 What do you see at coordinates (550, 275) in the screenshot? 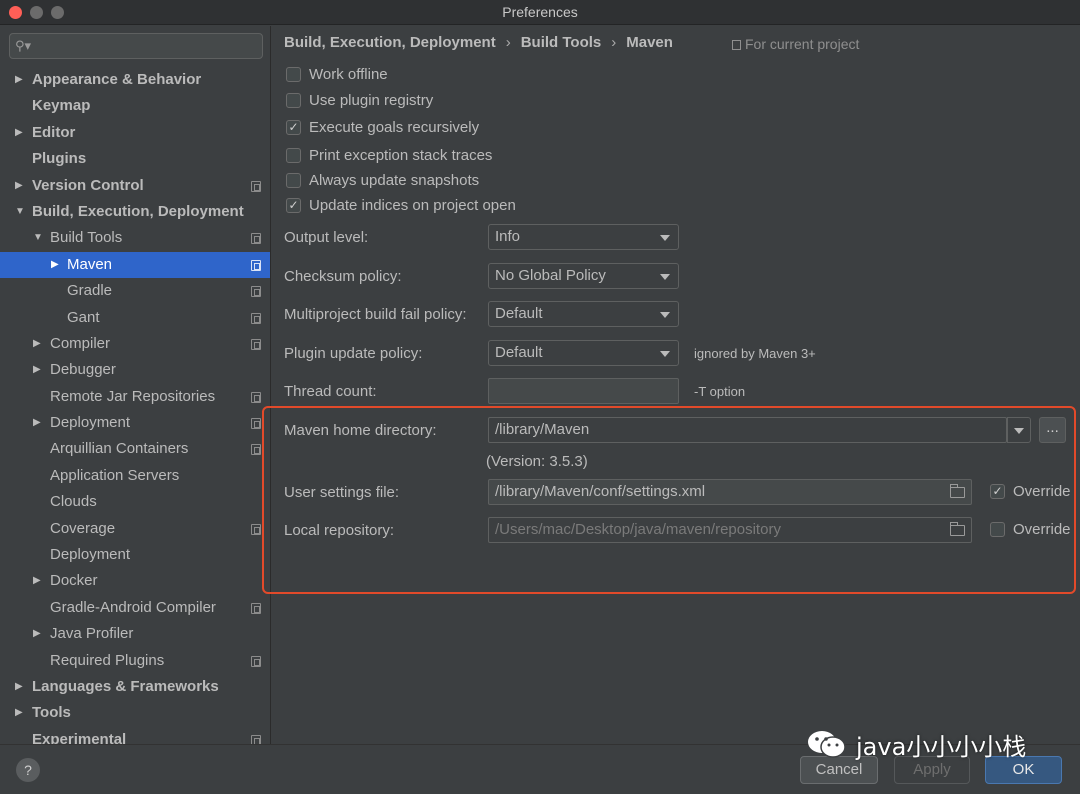
I see `select-value: No Global Policy` at bounding box center [550, 275].